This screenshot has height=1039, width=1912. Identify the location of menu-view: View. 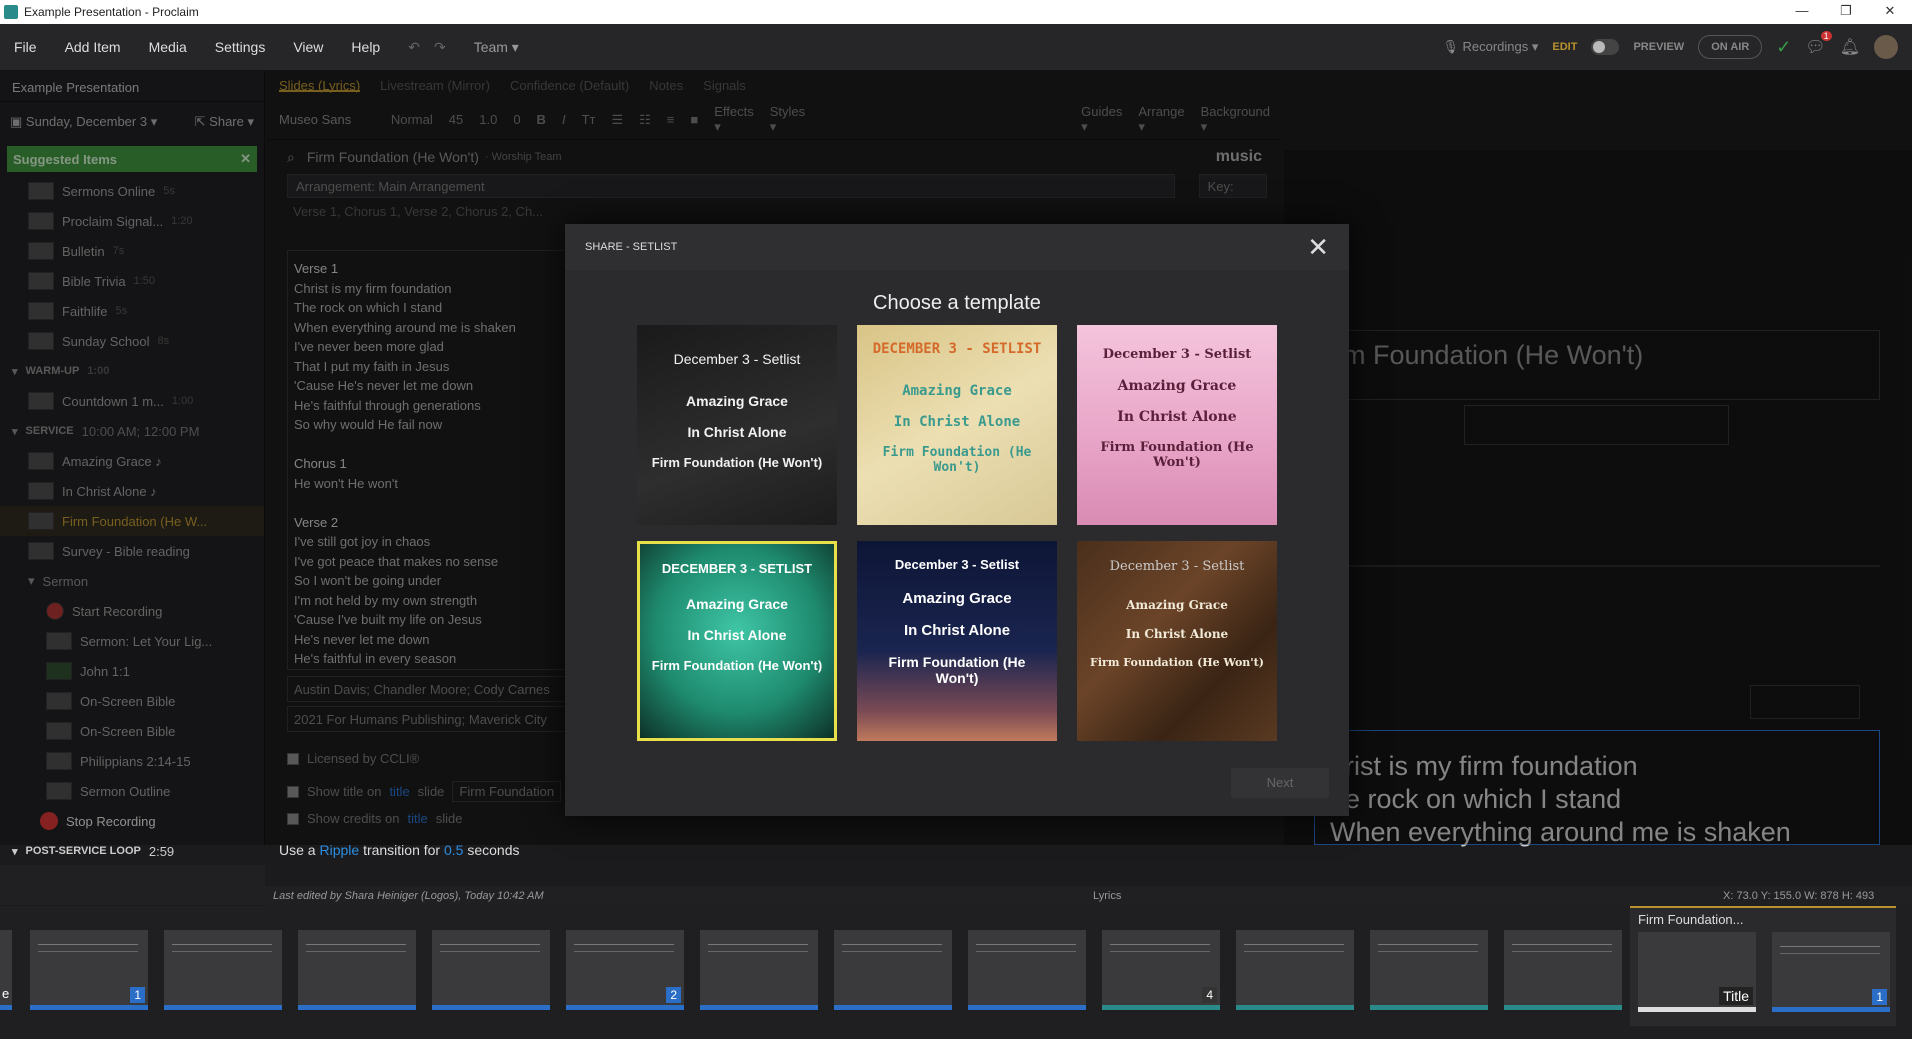
(308, 47).